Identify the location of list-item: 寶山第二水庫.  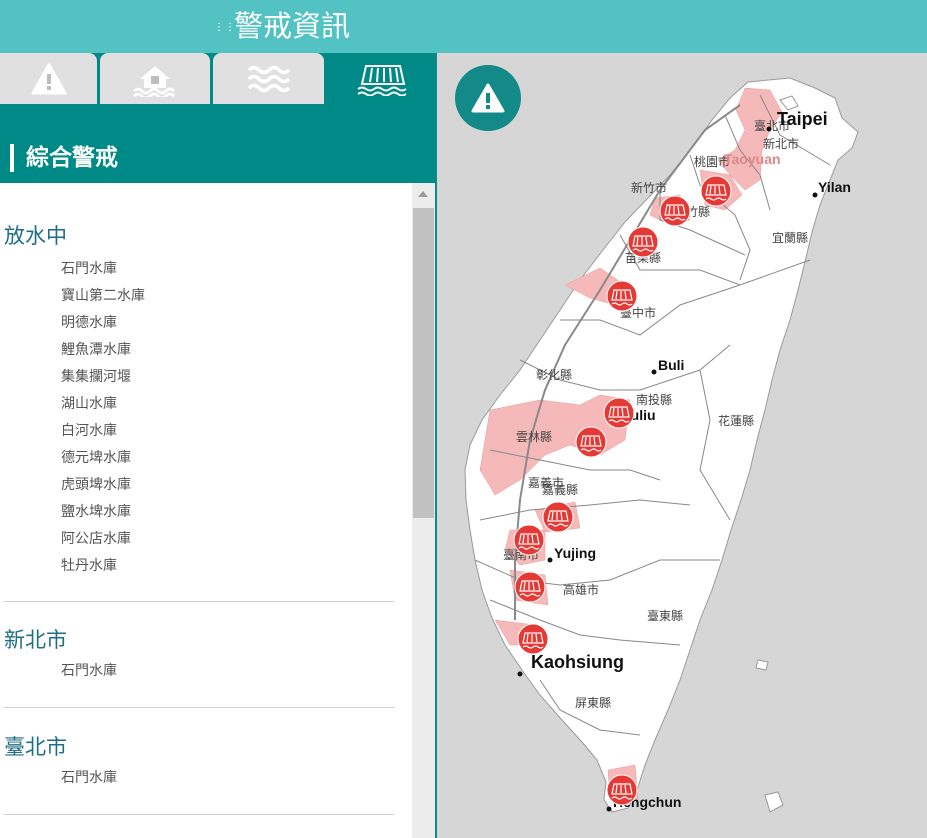
(235, 296).